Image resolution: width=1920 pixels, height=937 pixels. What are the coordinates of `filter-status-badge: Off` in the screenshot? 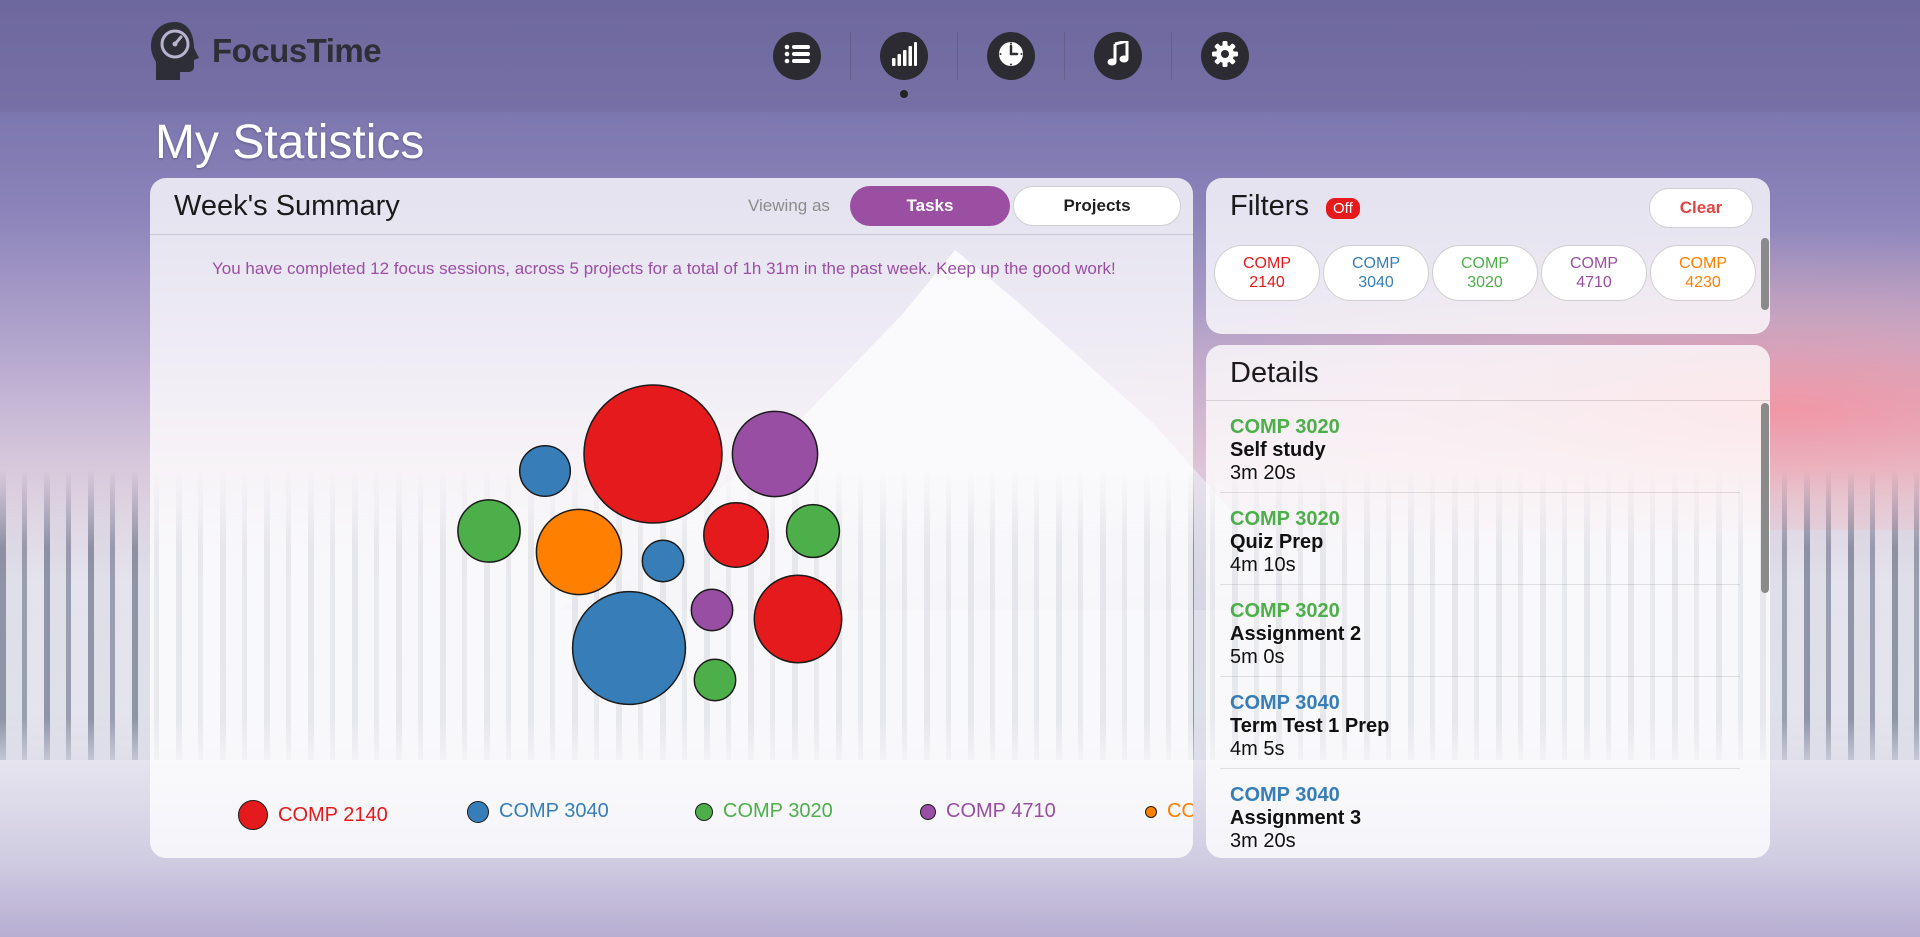 It's located at (1343, 208).